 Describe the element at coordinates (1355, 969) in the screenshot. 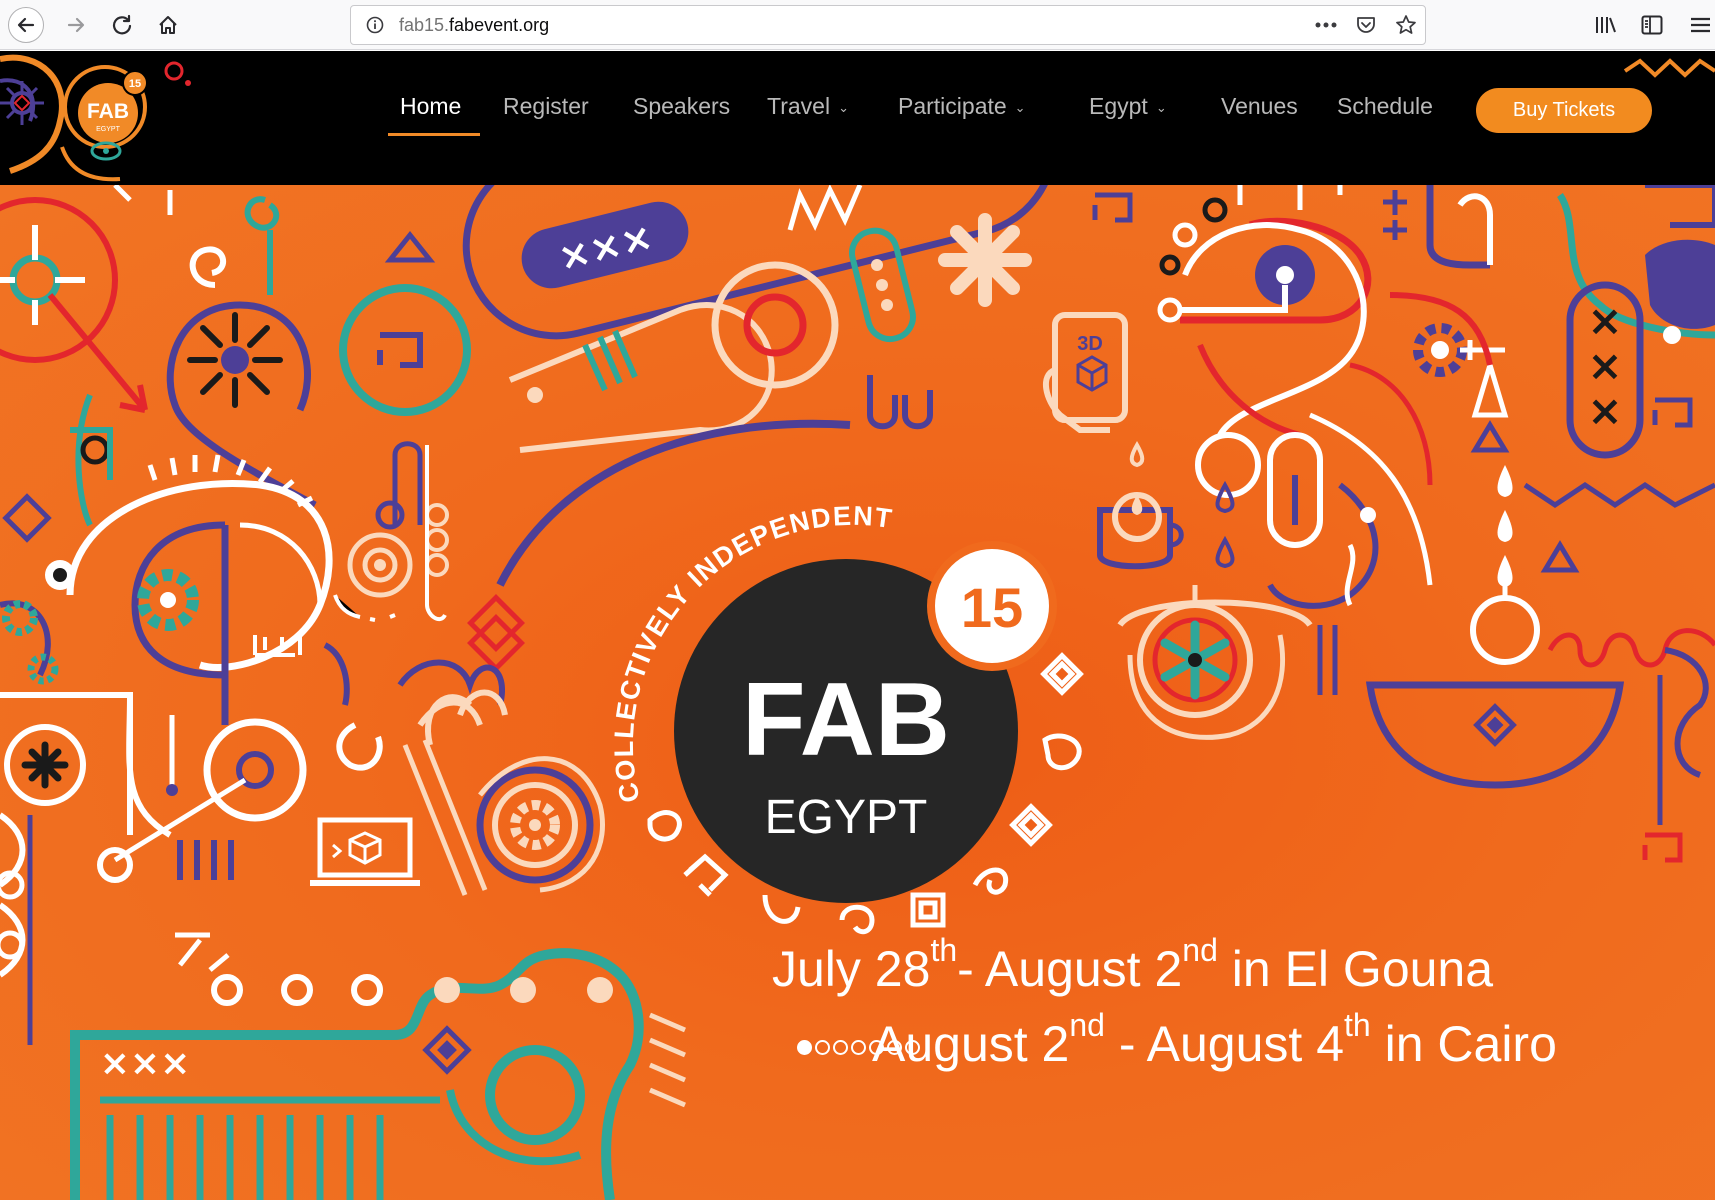

I see `date-location: in El Gouna` at that location.